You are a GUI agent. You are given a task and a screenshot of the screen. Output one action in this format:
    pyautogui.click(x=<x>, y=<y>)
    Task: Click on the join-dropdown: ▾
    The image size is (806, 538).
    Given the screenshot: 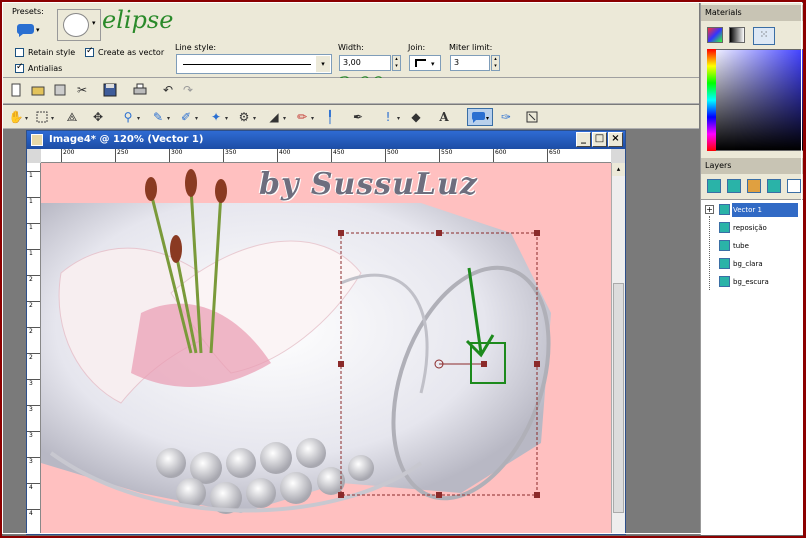 What is the action you would take?
    pyautogui.click(x=425, y=63)
    